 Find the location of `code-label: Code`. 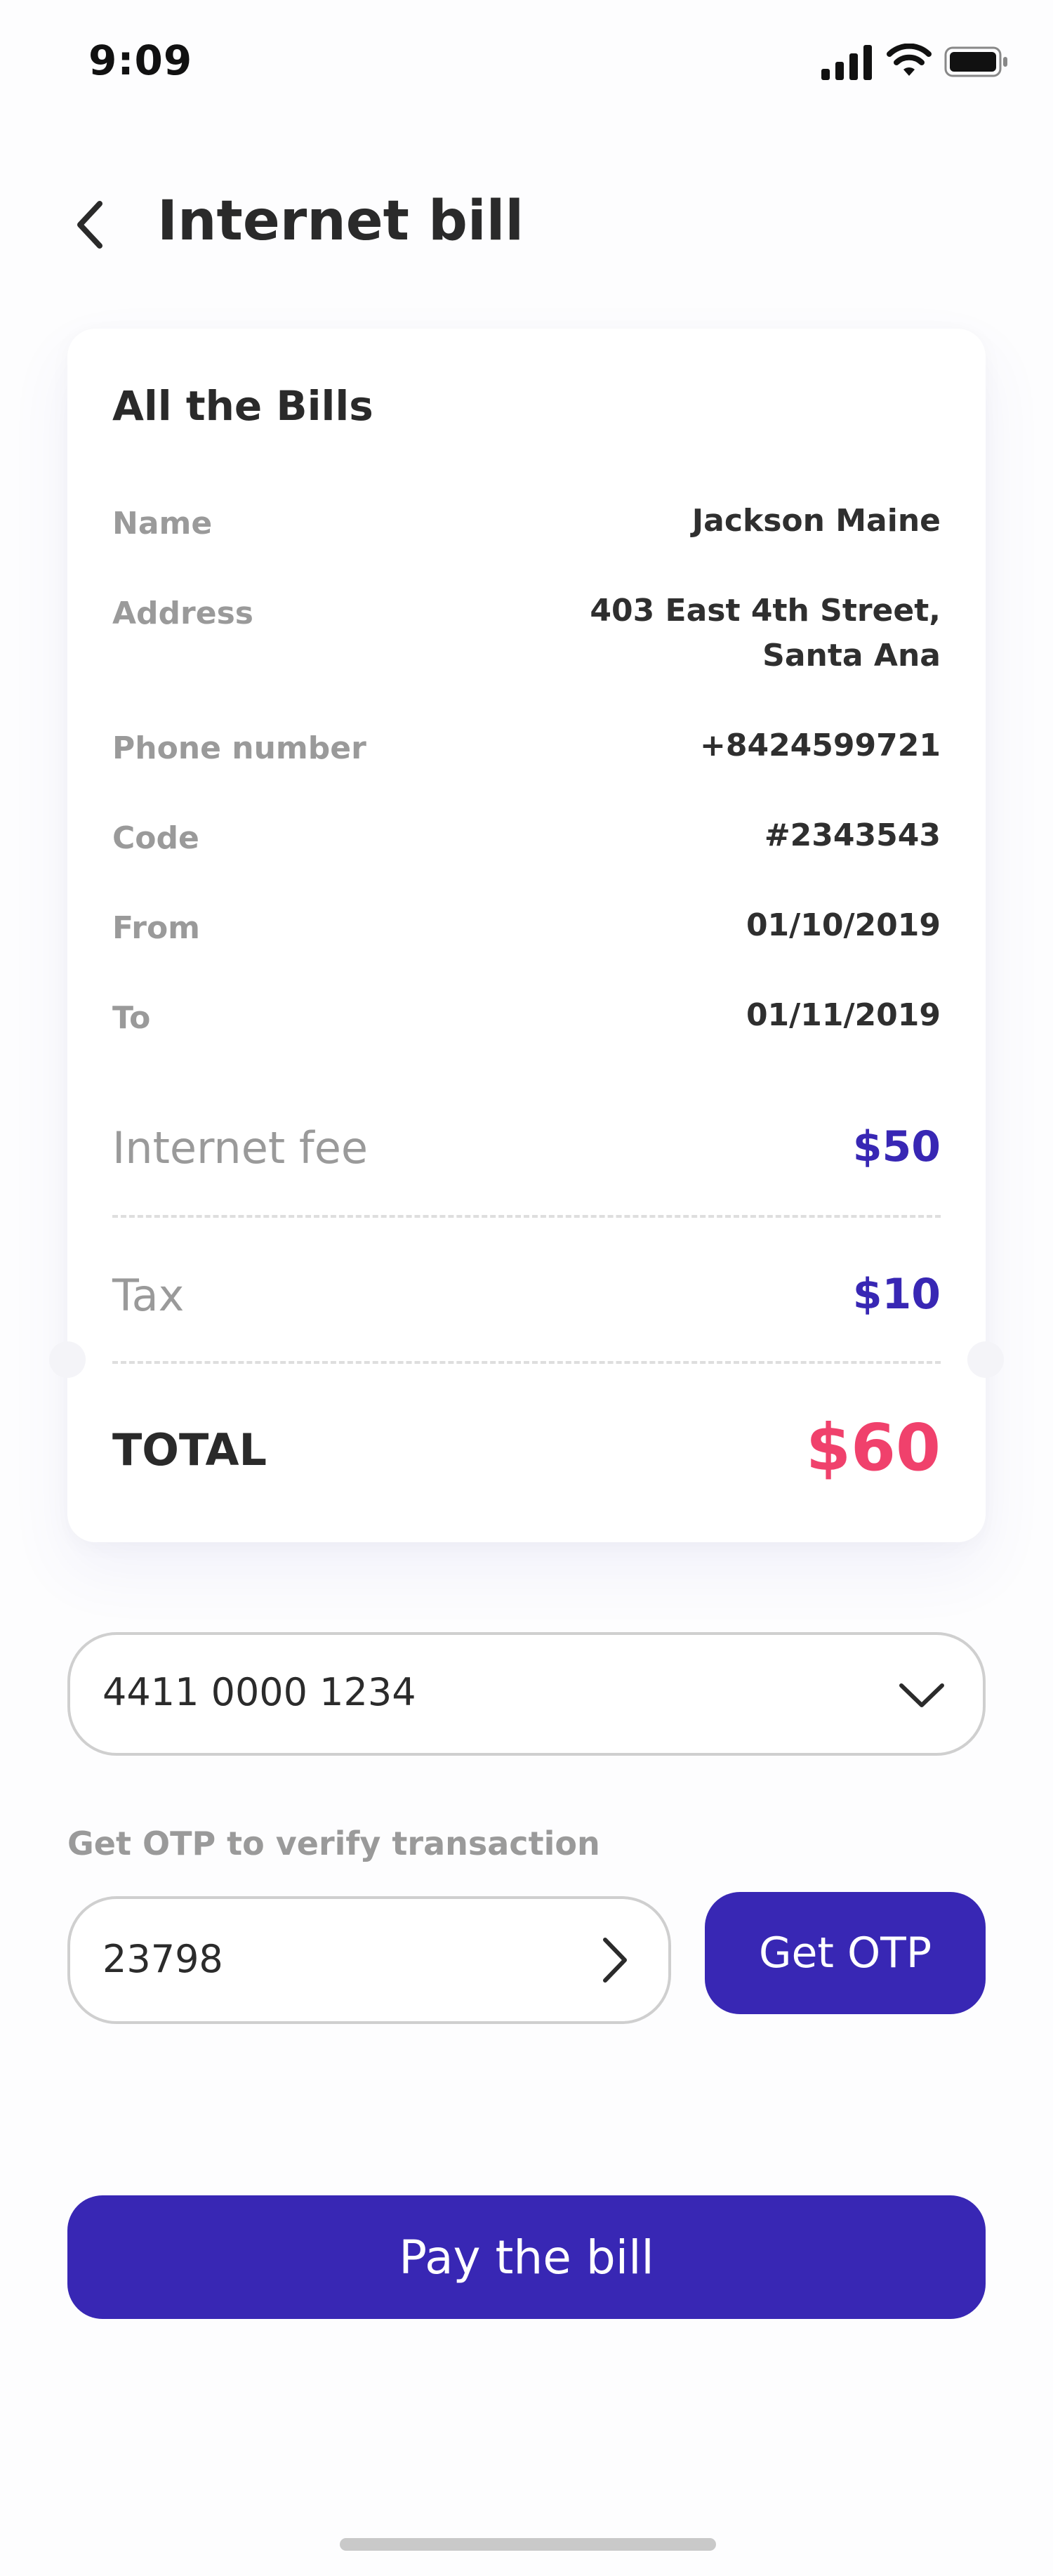

code-label: Code is located at coordinates (155, 838).